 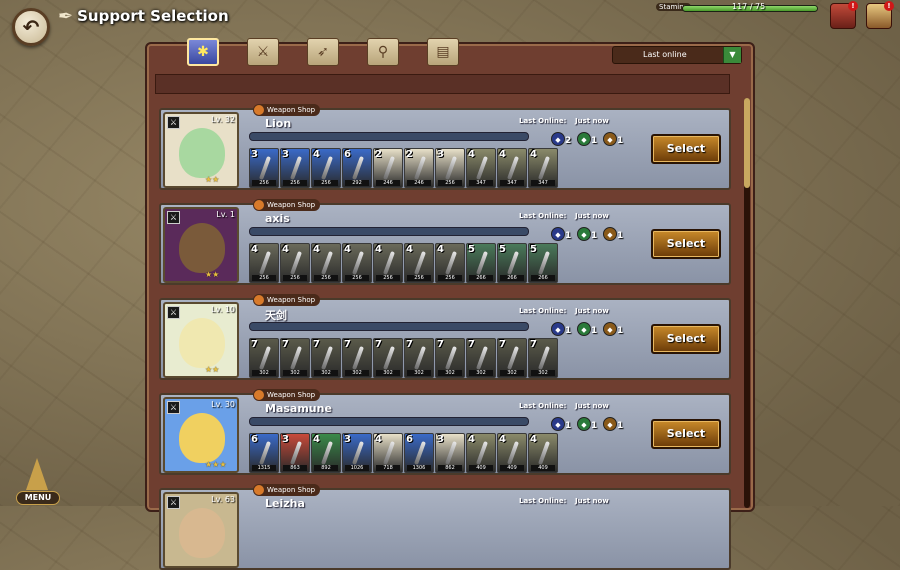 What do you see at coordinates (201, 245) in the screenshot?
I see `support-portrait: ⚔ Lv. 1 ★★` at bounding box center [201, 245].